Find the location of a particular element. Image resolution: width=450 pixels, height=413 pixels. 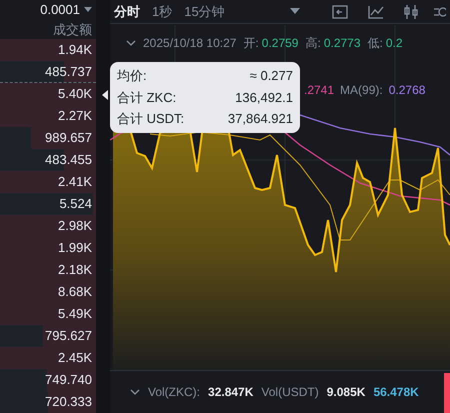

column-header: 成交额 is located at coordinates (72, 29).